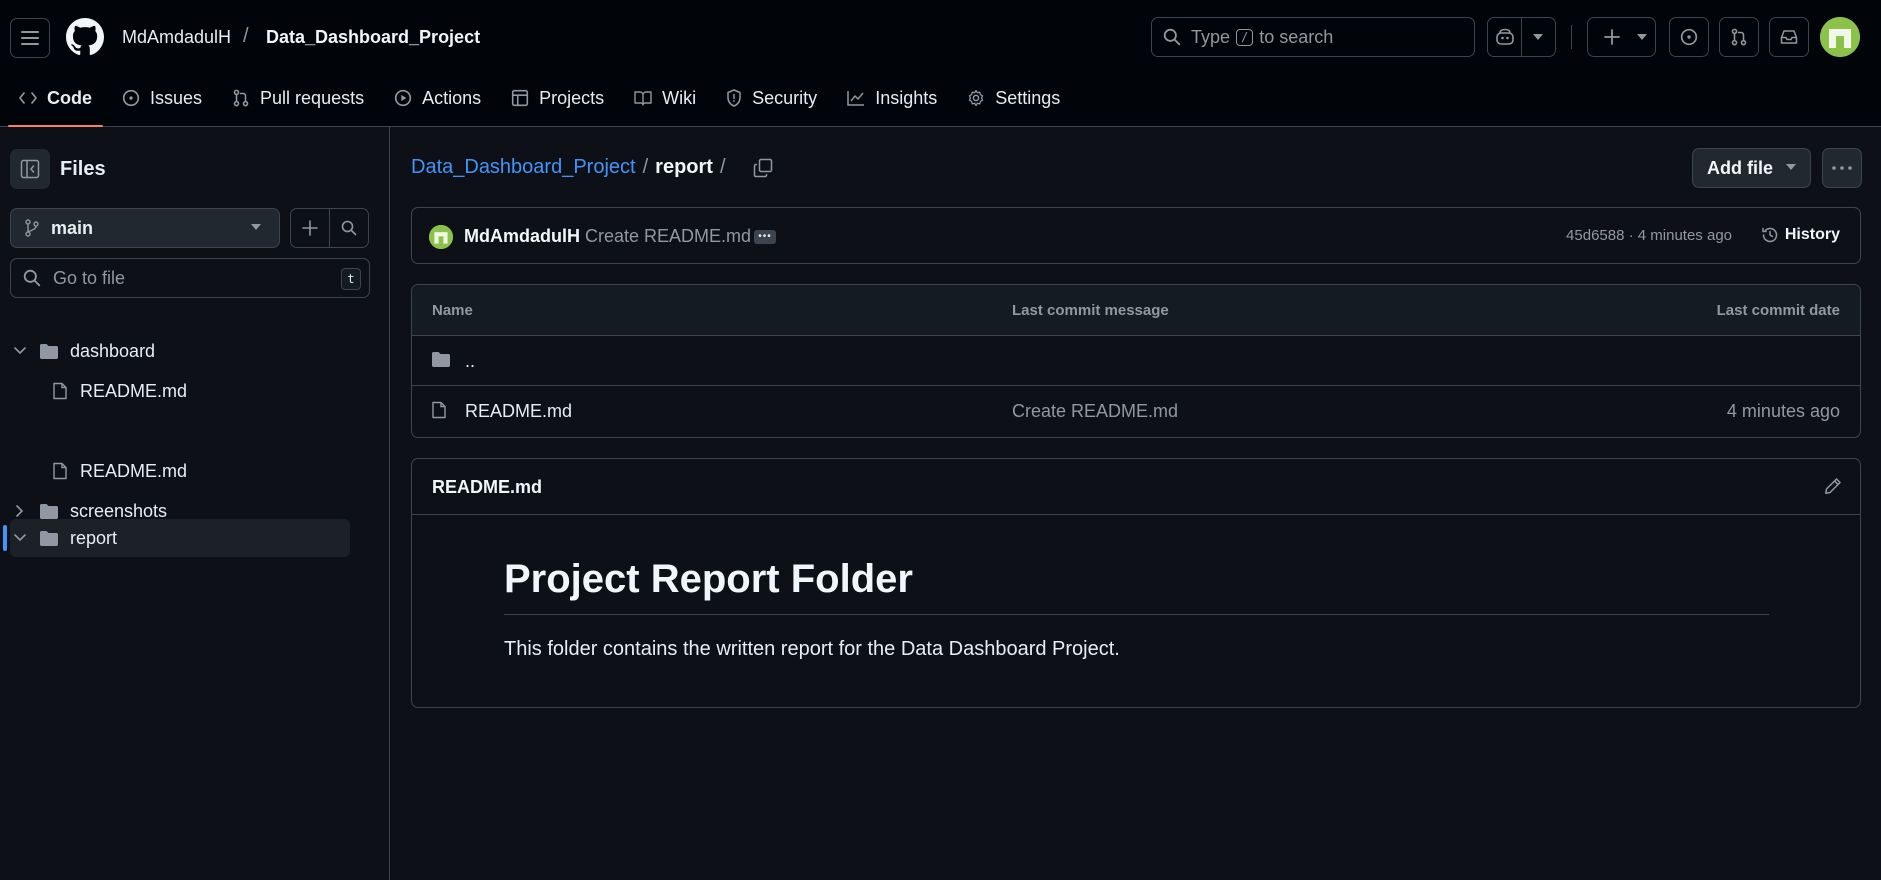 The image size is (1881, 880). Describe the element at coordinates (1840, 37) in the screenshot. I see `user-avatar` at that location.